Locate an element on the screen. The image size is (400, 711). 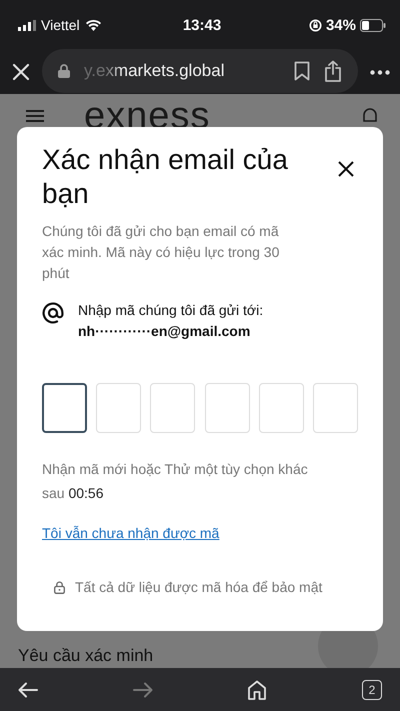
email-address: nh············en@gmail.com is located at coordinates (165, 331).